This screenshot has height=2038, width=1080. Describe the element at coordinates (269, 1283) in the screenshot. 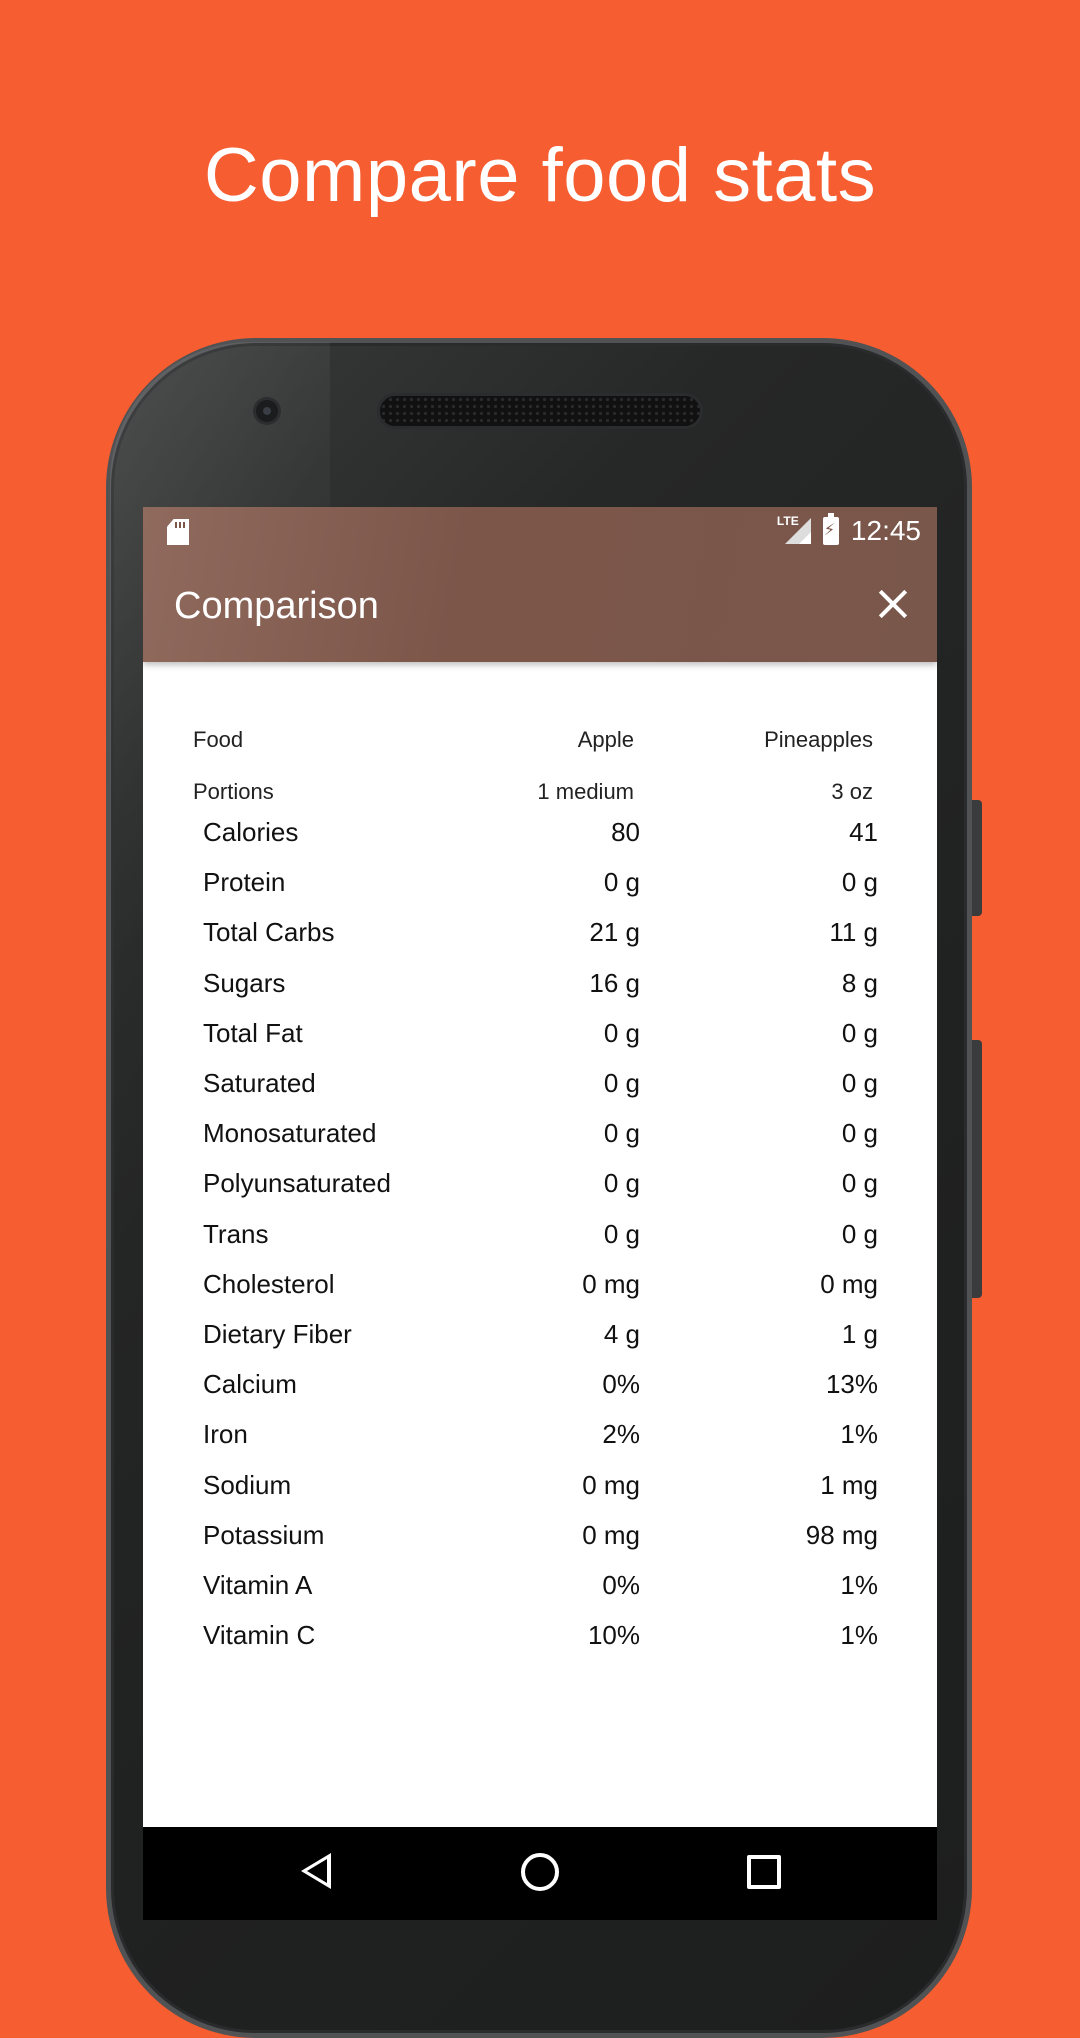

I see `nutrient-name: Cholesterol` at that location.